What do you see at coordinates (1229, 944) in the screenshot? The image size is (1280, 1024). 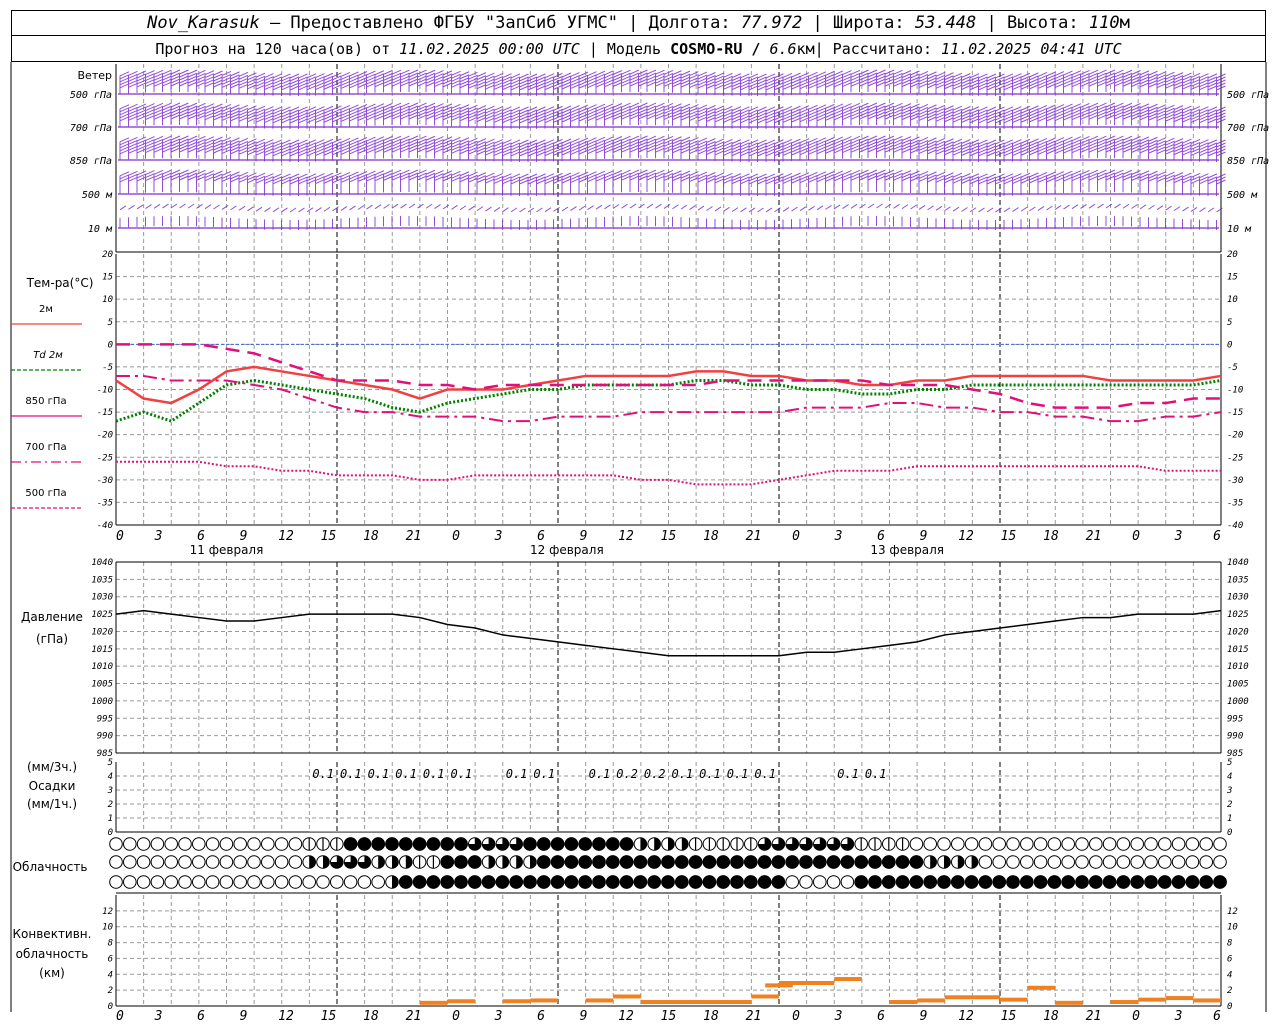 I see `conv-panel-ytick-right: 8` at bounding box center [1229, 944].